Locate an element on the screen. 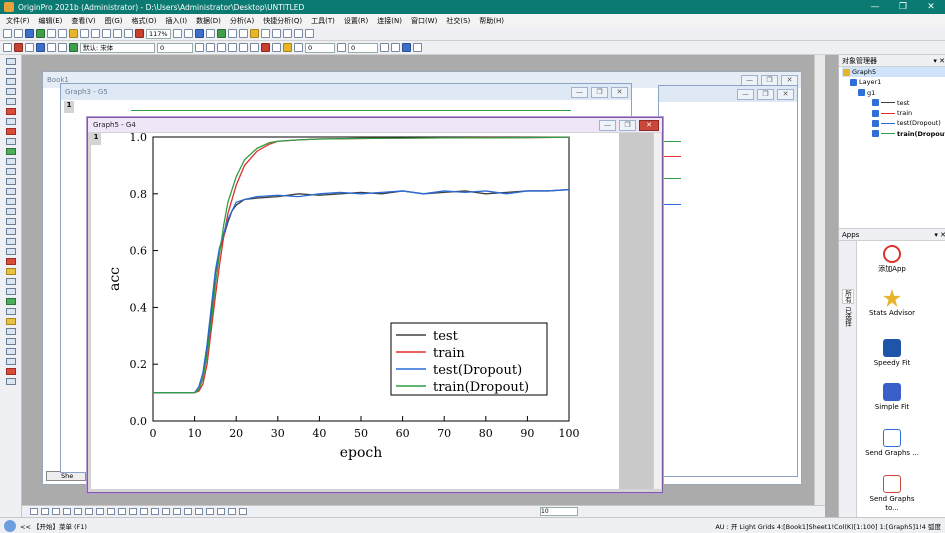 The height and width of the screenshot is (533, 945). menu-format: 格式(O) is located at coordinates (144, 21).